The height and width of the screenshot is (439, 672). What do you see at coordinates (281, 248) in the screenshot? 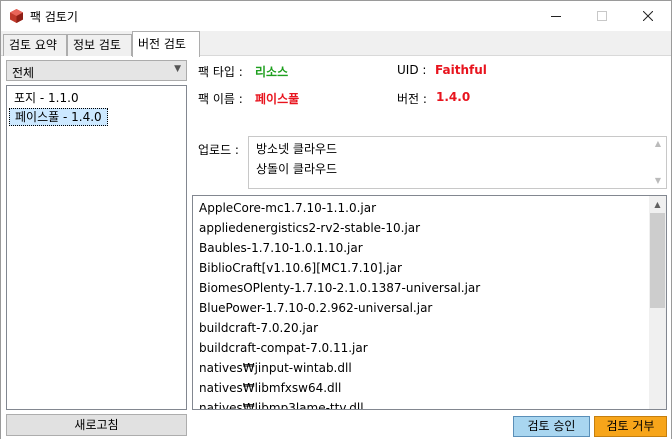
I see `list-item: Baubles-1.7.10-1.0.1.10.jar` at bounding box center [281, 248].